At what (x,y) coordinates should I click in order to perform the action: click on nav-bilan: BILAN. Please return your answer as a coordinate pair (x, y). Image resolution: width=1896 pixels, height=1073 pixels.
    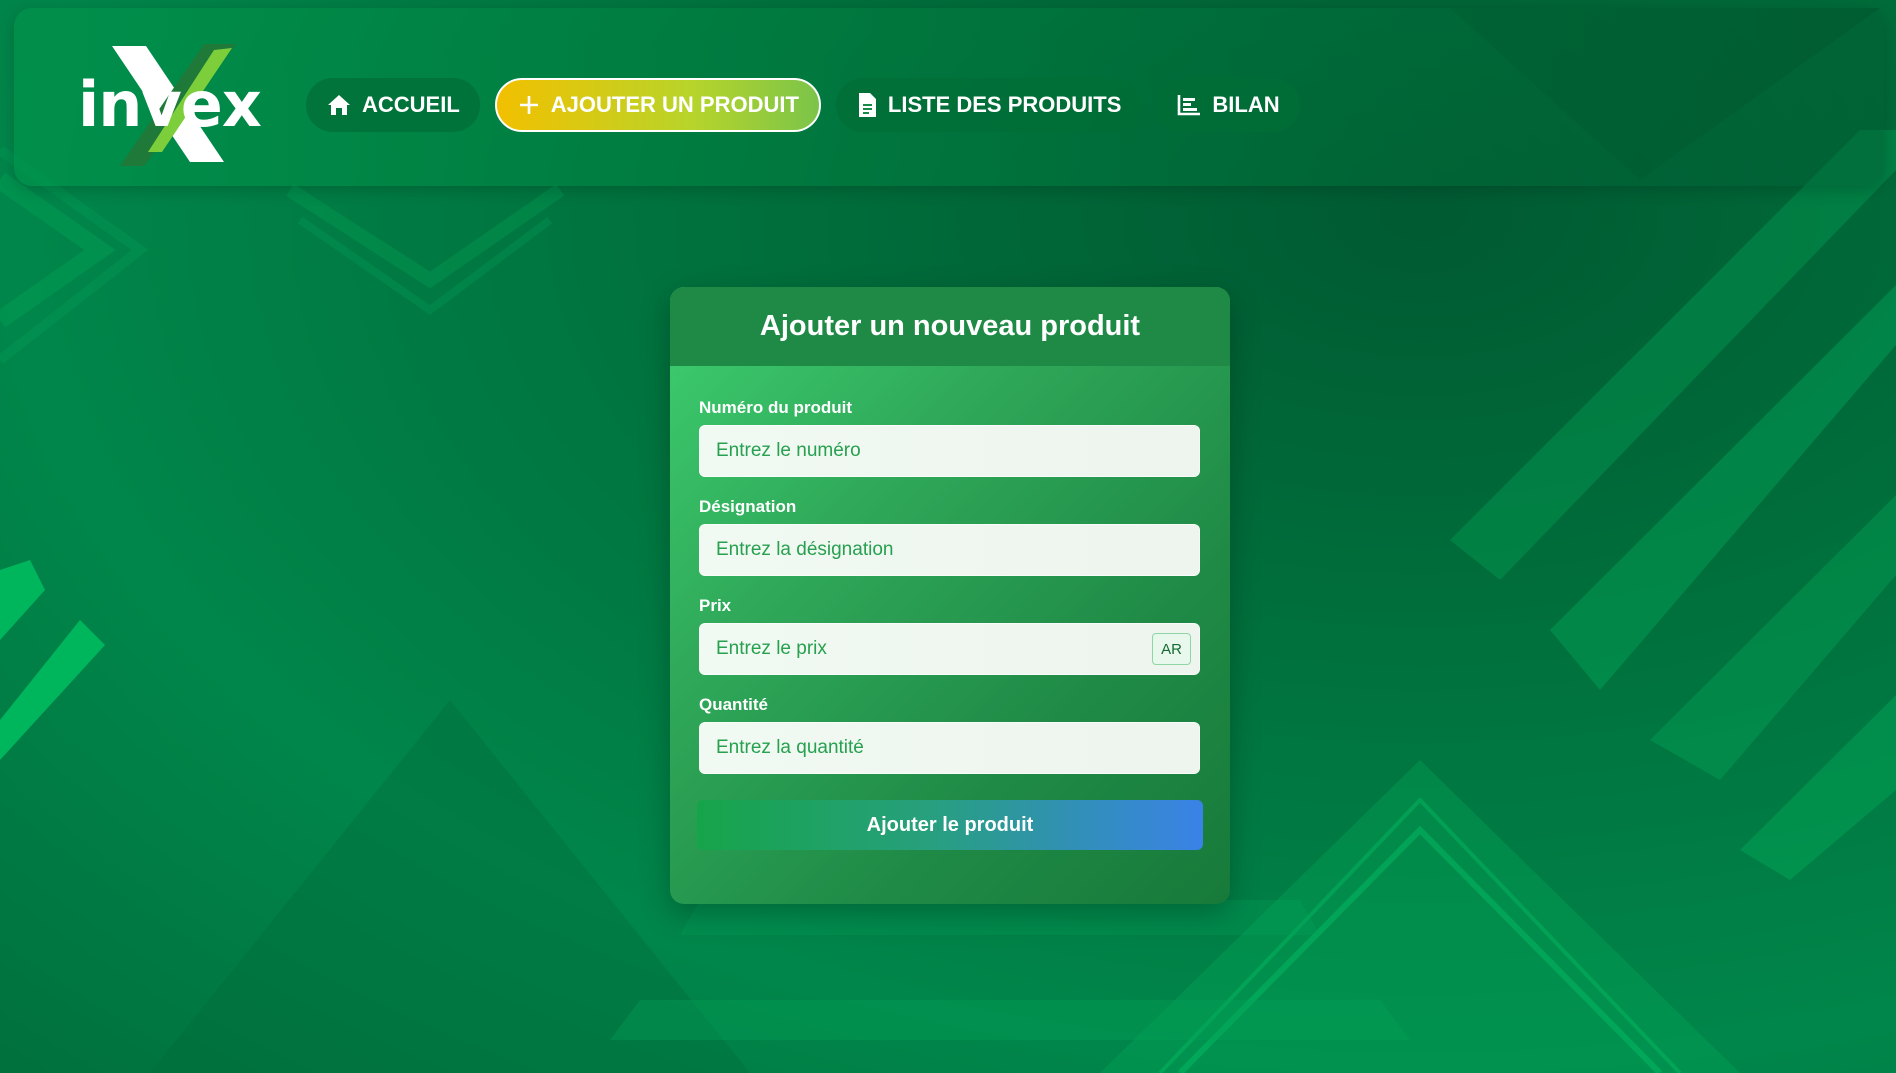
    Looking at the image, I should click on (1228, 105).